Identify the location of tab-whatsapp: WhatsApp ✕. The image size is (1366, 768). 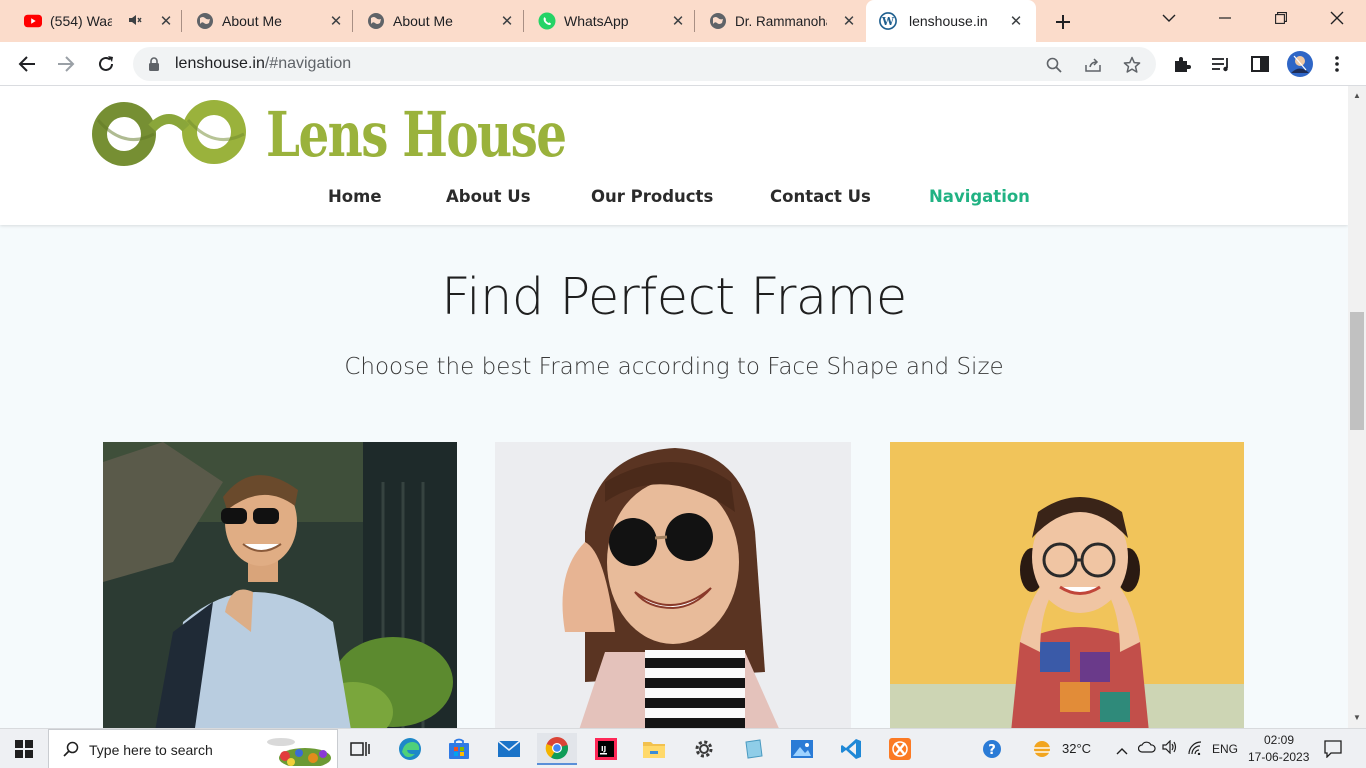
(612, 21).